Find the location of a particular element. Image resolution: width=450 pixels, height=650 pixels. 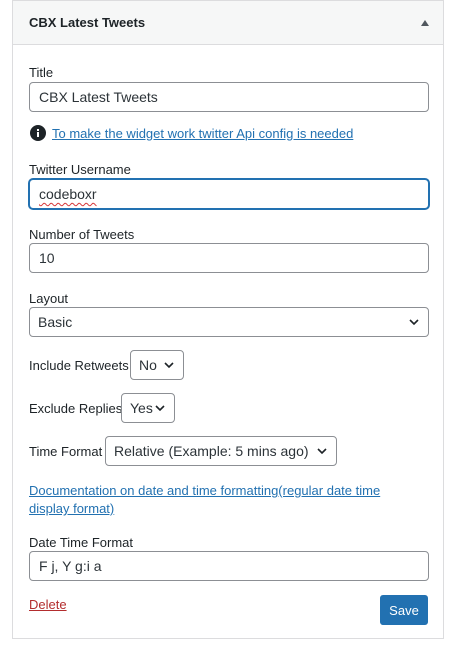

widget-title: CBX Latest Tweets is located at coordinates (87, 22).